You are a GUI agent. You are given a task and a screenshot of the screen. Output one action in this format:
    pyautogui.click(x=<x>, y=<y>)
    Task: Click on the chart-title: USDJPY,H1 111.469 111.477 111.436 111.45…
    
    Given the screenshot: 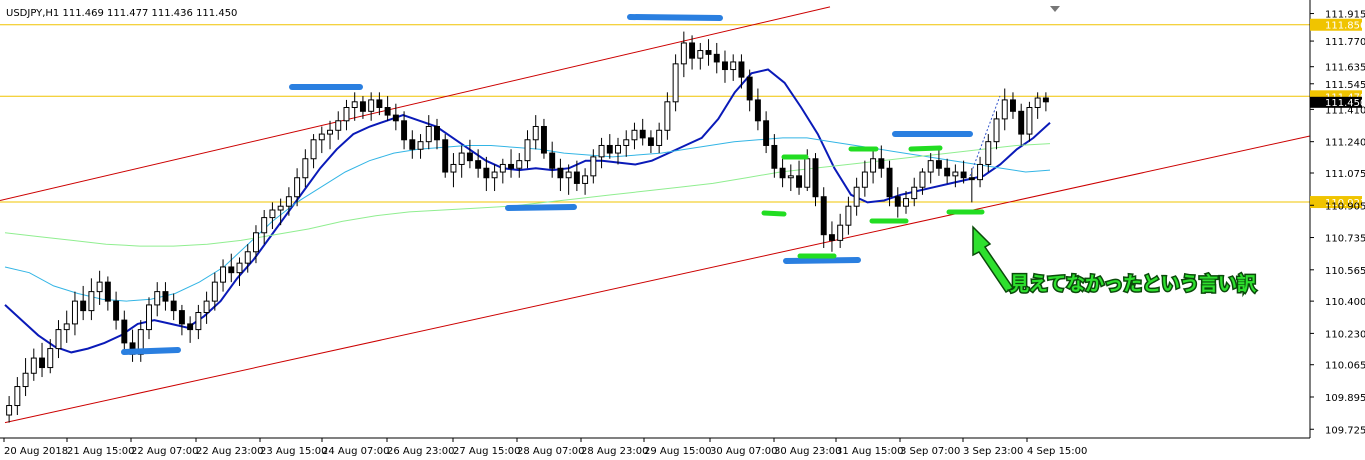 What is the action you would take?
    pyautogui.click(x=121, y=13)
    